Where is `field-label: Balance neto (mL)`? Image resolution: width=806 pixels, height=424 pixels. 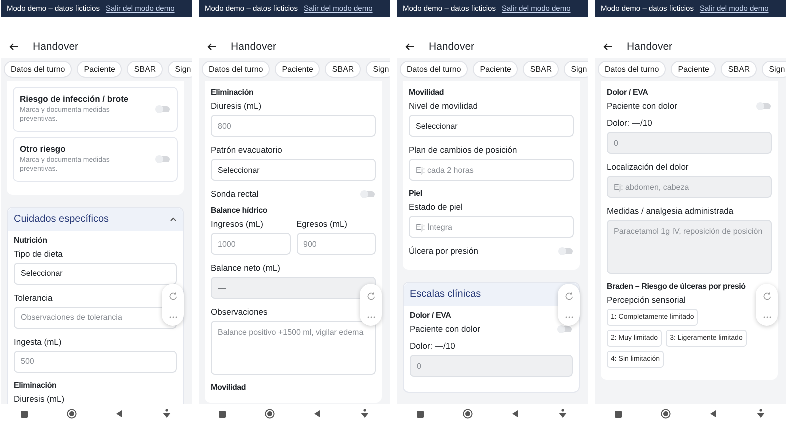
field-label: Balance neto (mL) is located at coordinates (245, 268).